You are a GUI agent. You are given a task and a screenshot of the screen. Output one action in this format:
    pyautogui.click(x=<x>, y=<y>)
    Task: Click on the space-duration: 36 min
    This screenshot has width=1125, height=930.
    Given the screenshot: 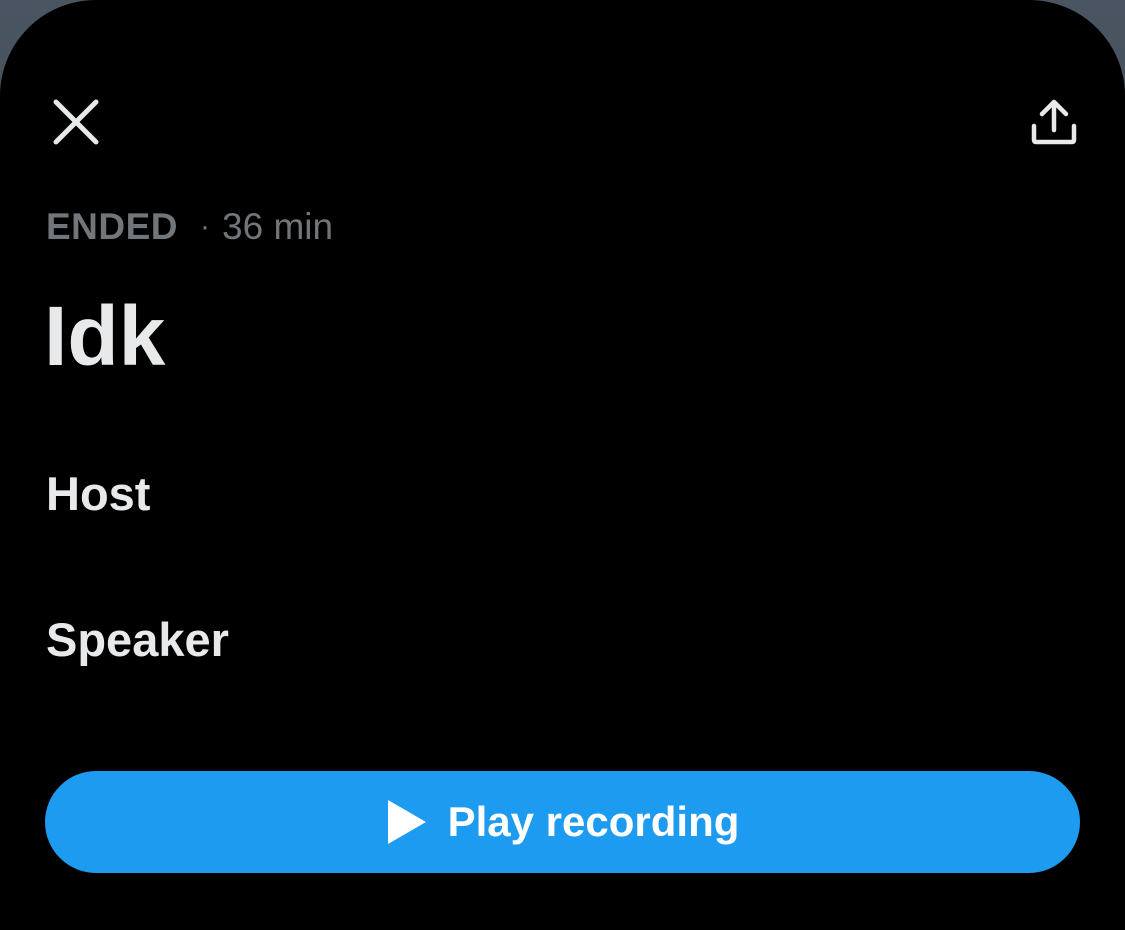 What is the action you would take?
    pyautogui.click(x=278, y=226)
    